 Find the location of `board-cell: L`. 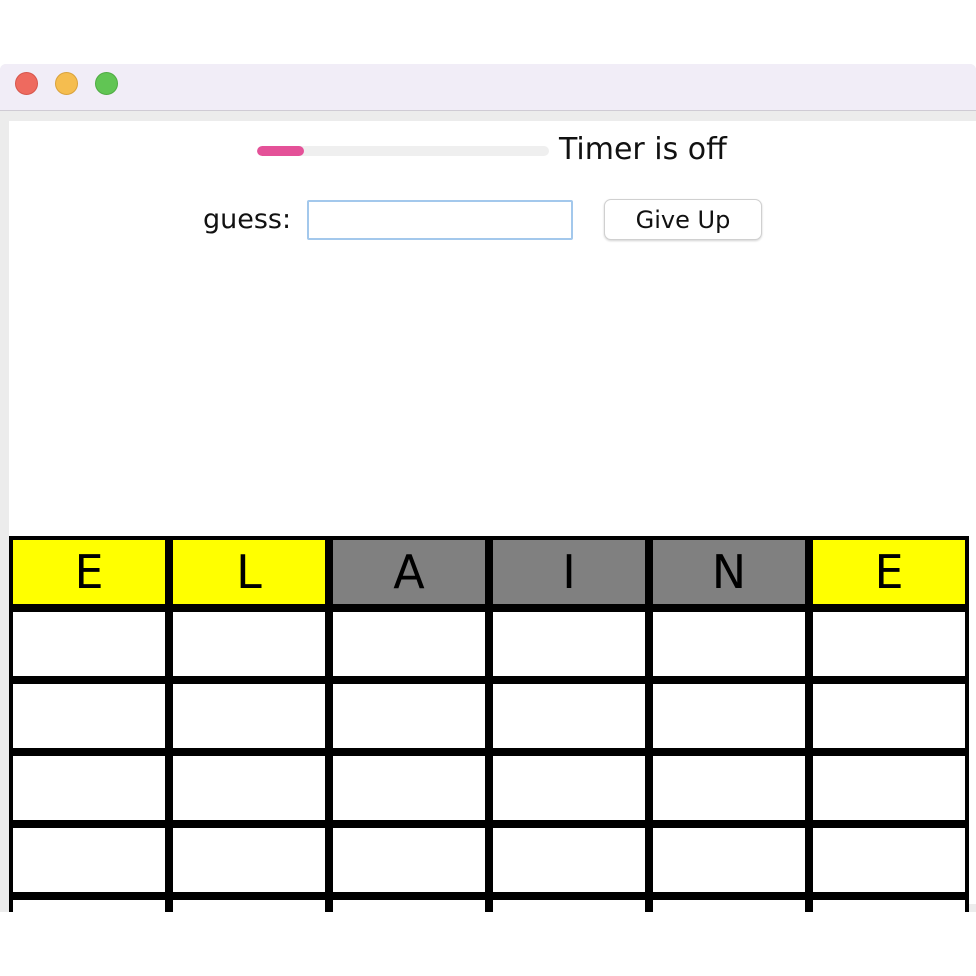

board-cell: L is located at coordinates (249, 572).